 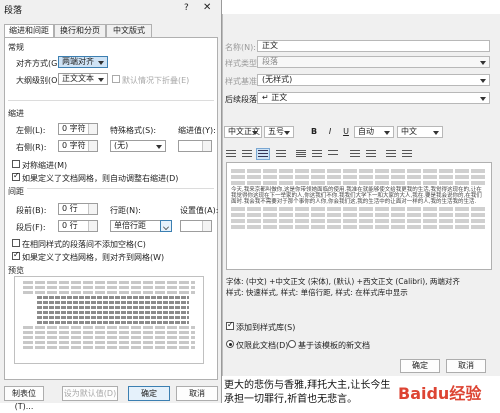 What do you see at coordinates (391, 154) in the screenshot?
I see `decrease-indent-icon` at bounding box center [391, 154].